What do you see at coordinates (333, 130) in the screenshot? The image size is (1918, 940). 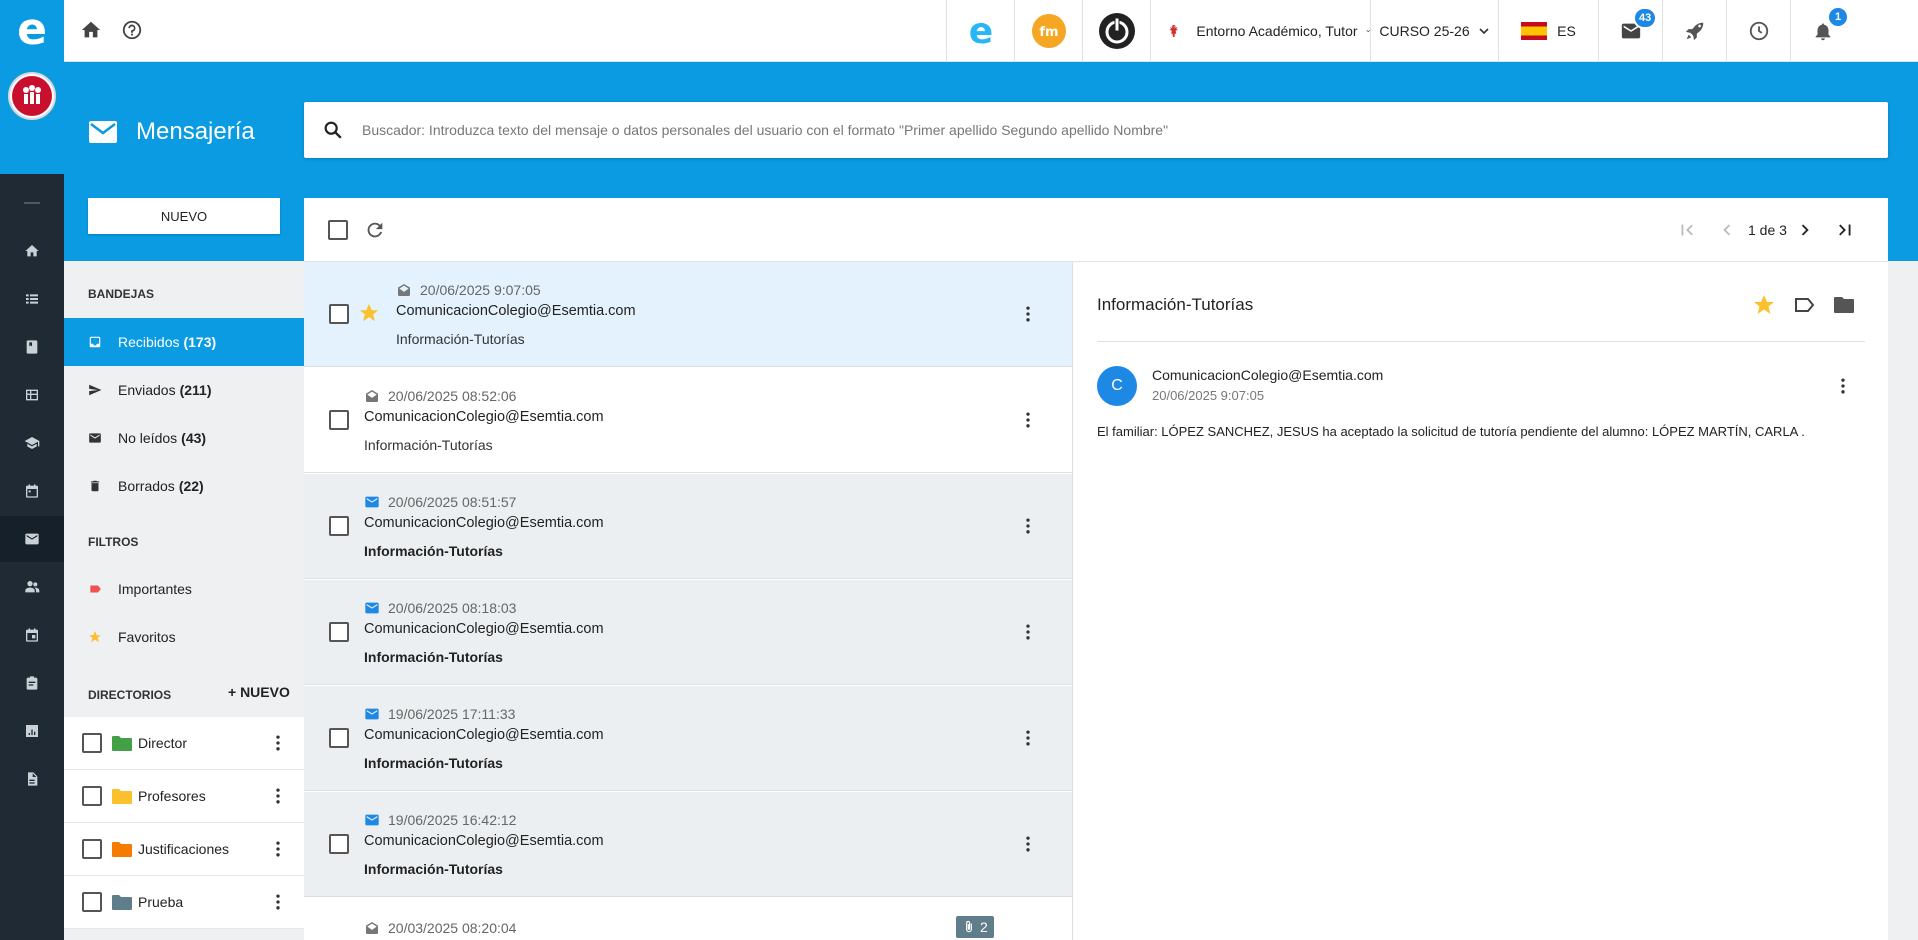 I see `search-icon` at bounding box center [333, 130].